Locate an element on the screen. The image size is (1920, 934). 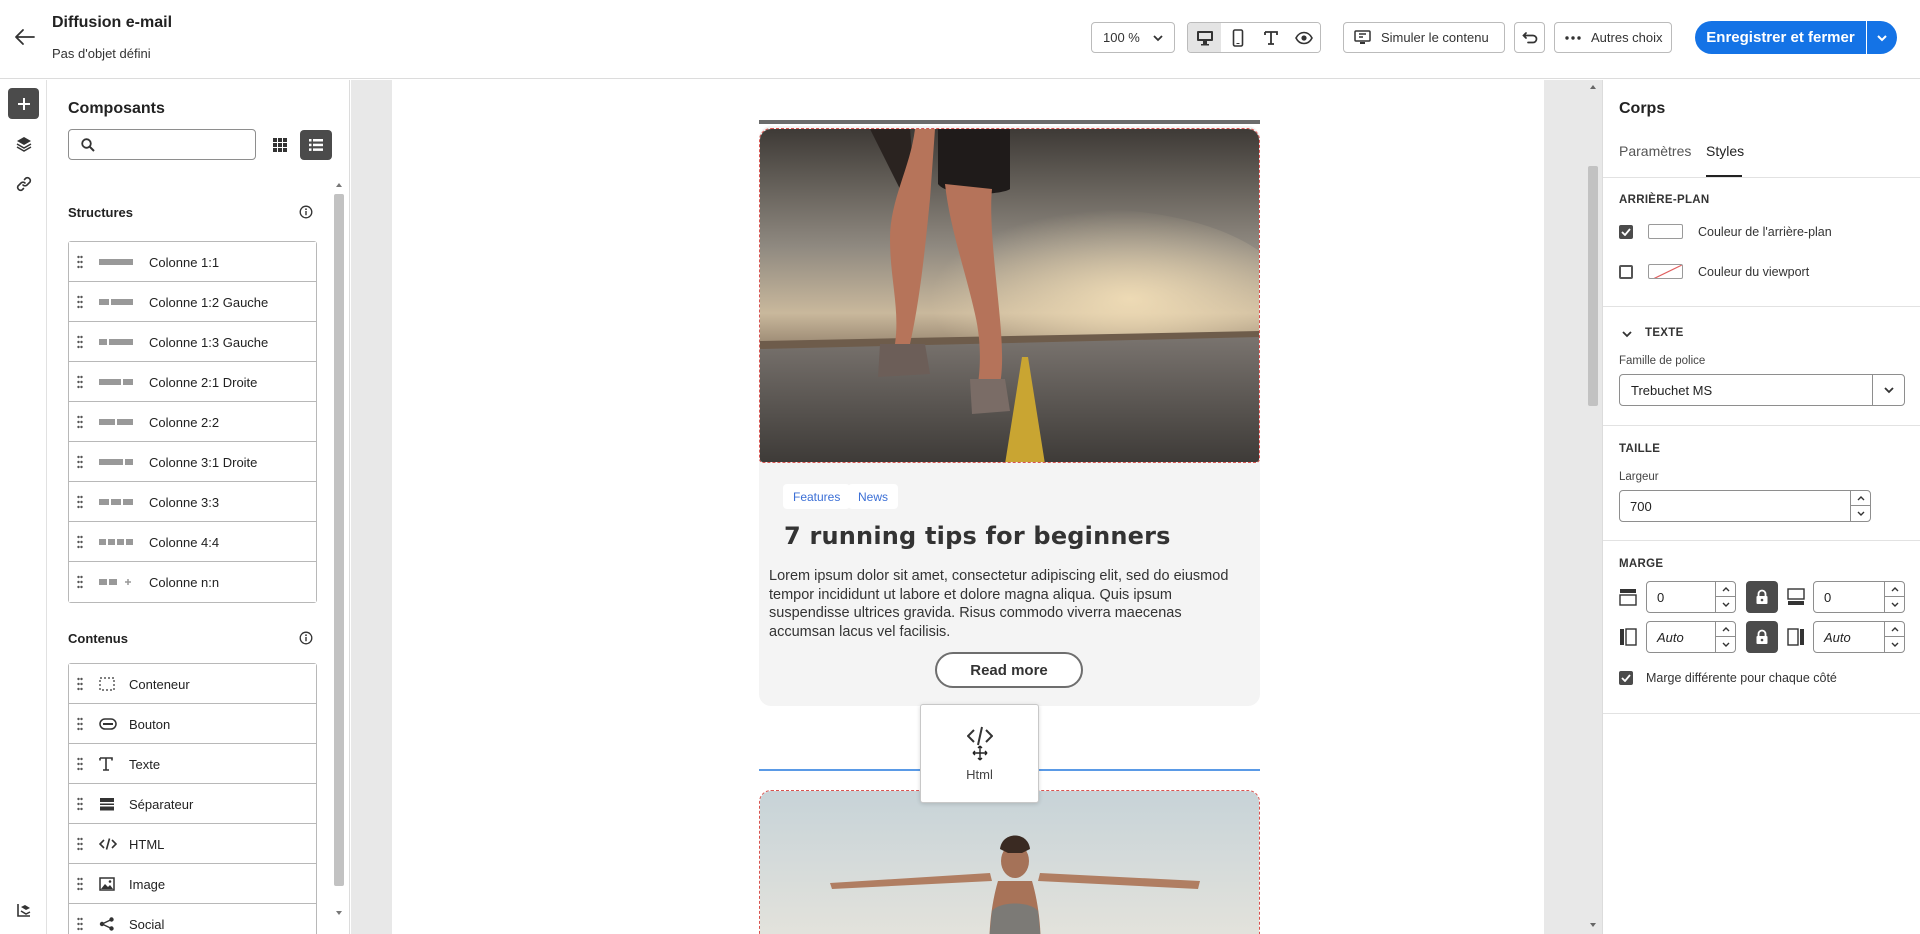
structure-item-column-3-3: Colonne 3:3 is located at coordinates (192, 502).